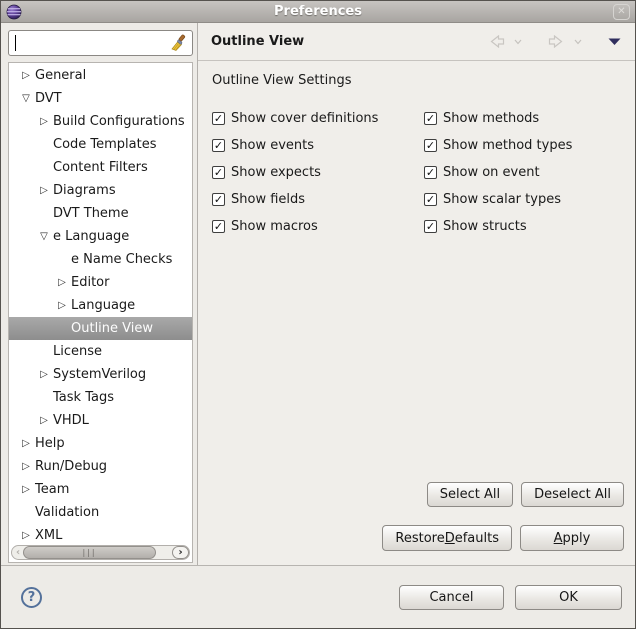  I want to click on forward-icon, so click(556, 41).